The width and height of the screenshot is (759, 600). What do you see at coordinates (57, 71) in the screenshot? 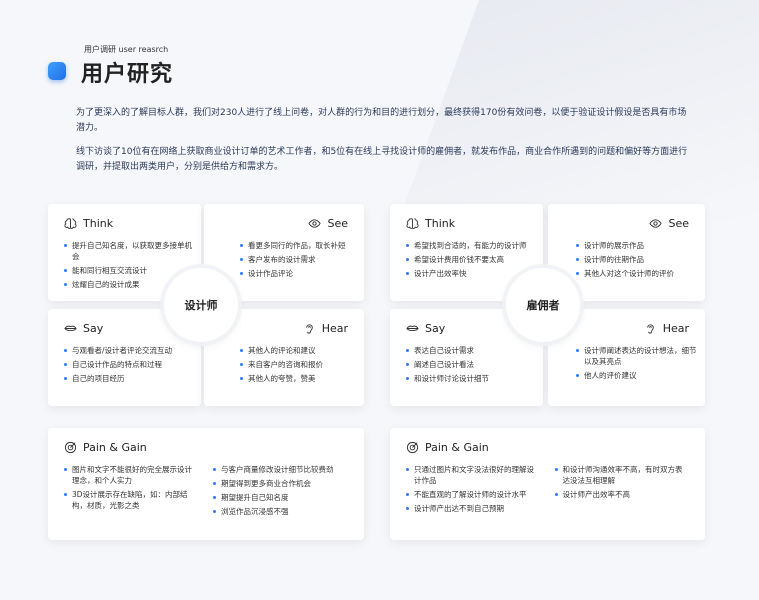
I see `title-marker-icon` at bounding box center [57, 71].